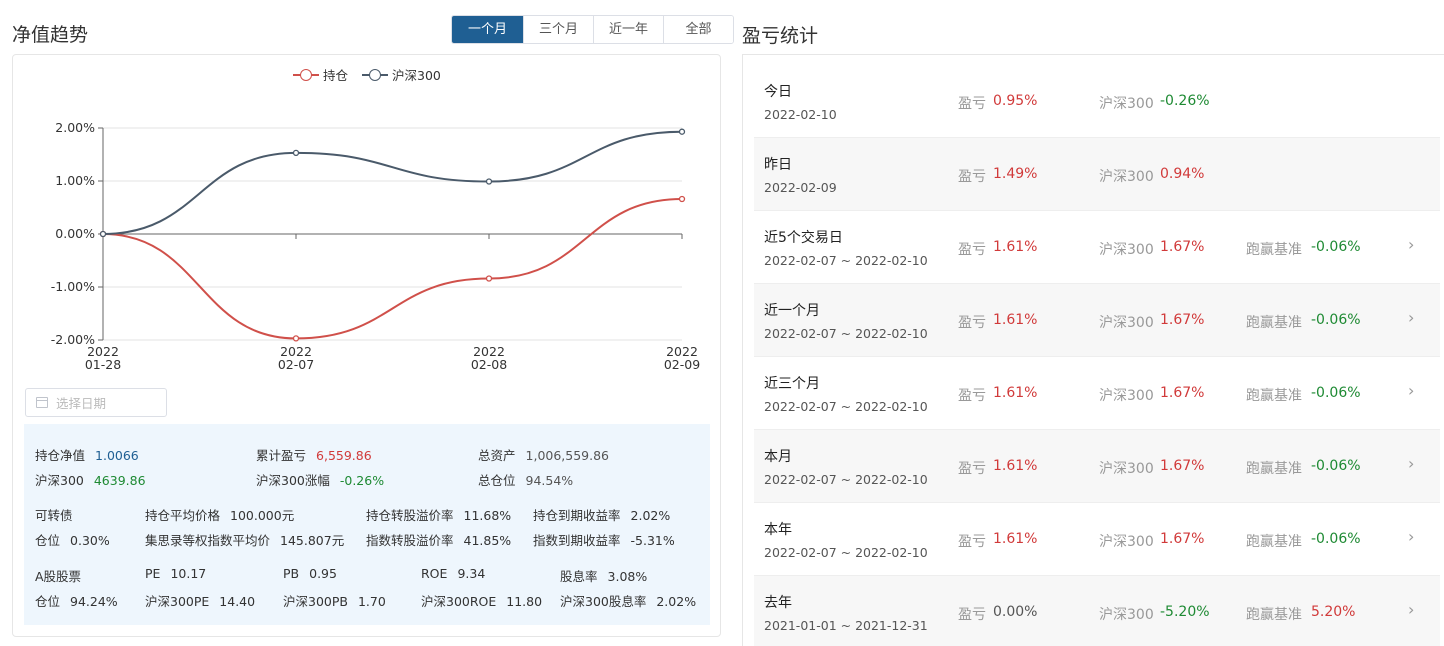 Image resolution: width=1444 pixels, height=646 pixels. I want to click on hs300-value: -0.26%, so click(1185, 101).